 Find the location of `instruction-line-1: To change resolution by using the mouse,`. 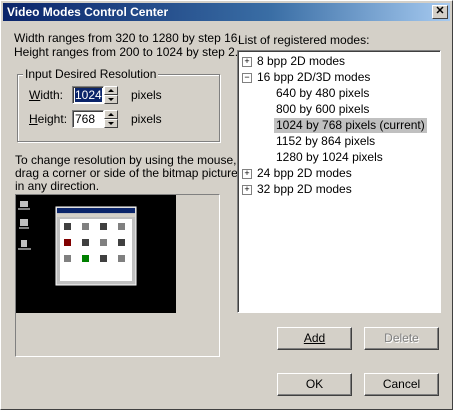

instruction-line-1: To change resolution by using the mouse, is located at coordinates (126, 160).